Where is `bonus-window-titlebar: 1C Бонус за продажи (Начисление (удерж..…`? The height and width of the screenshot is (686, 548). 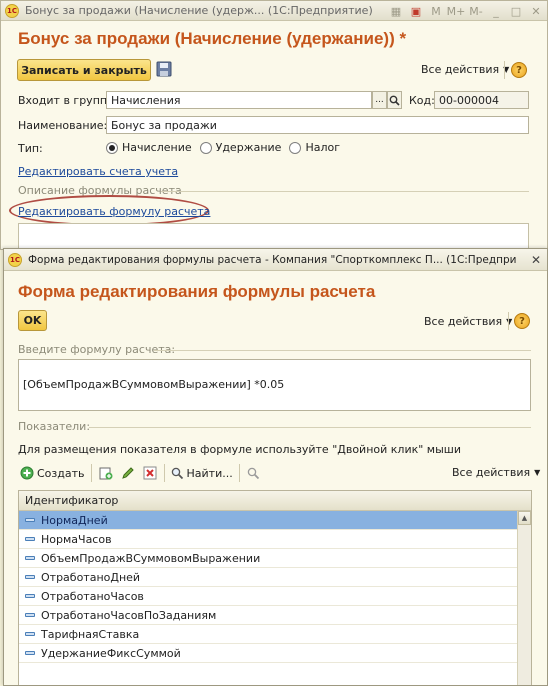
bonus-window-titlebar: 1C Бонус за продажи (Начисление (удерж..… is located at coordinates (274, 11).